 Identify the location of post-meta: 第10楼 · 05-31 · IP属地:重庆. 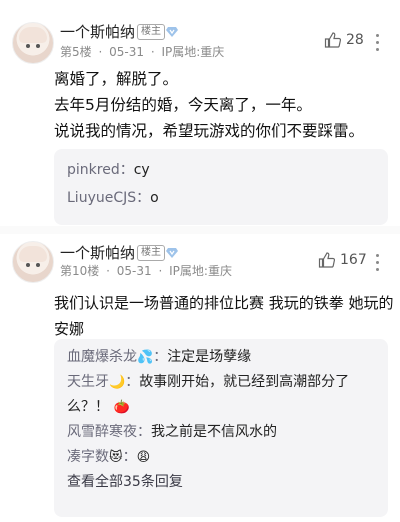
(146, 271).